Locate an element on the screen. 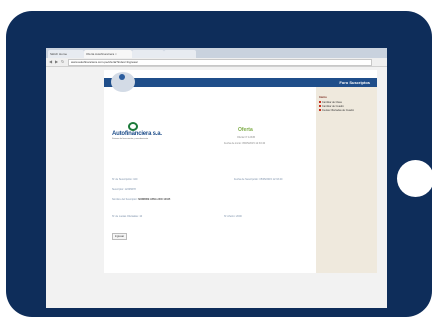 This screenshot has height=325, width=437. sidebar-item-cambiar-cuadro: Cambiar de Cuadro is located at coordinates (331, 106).